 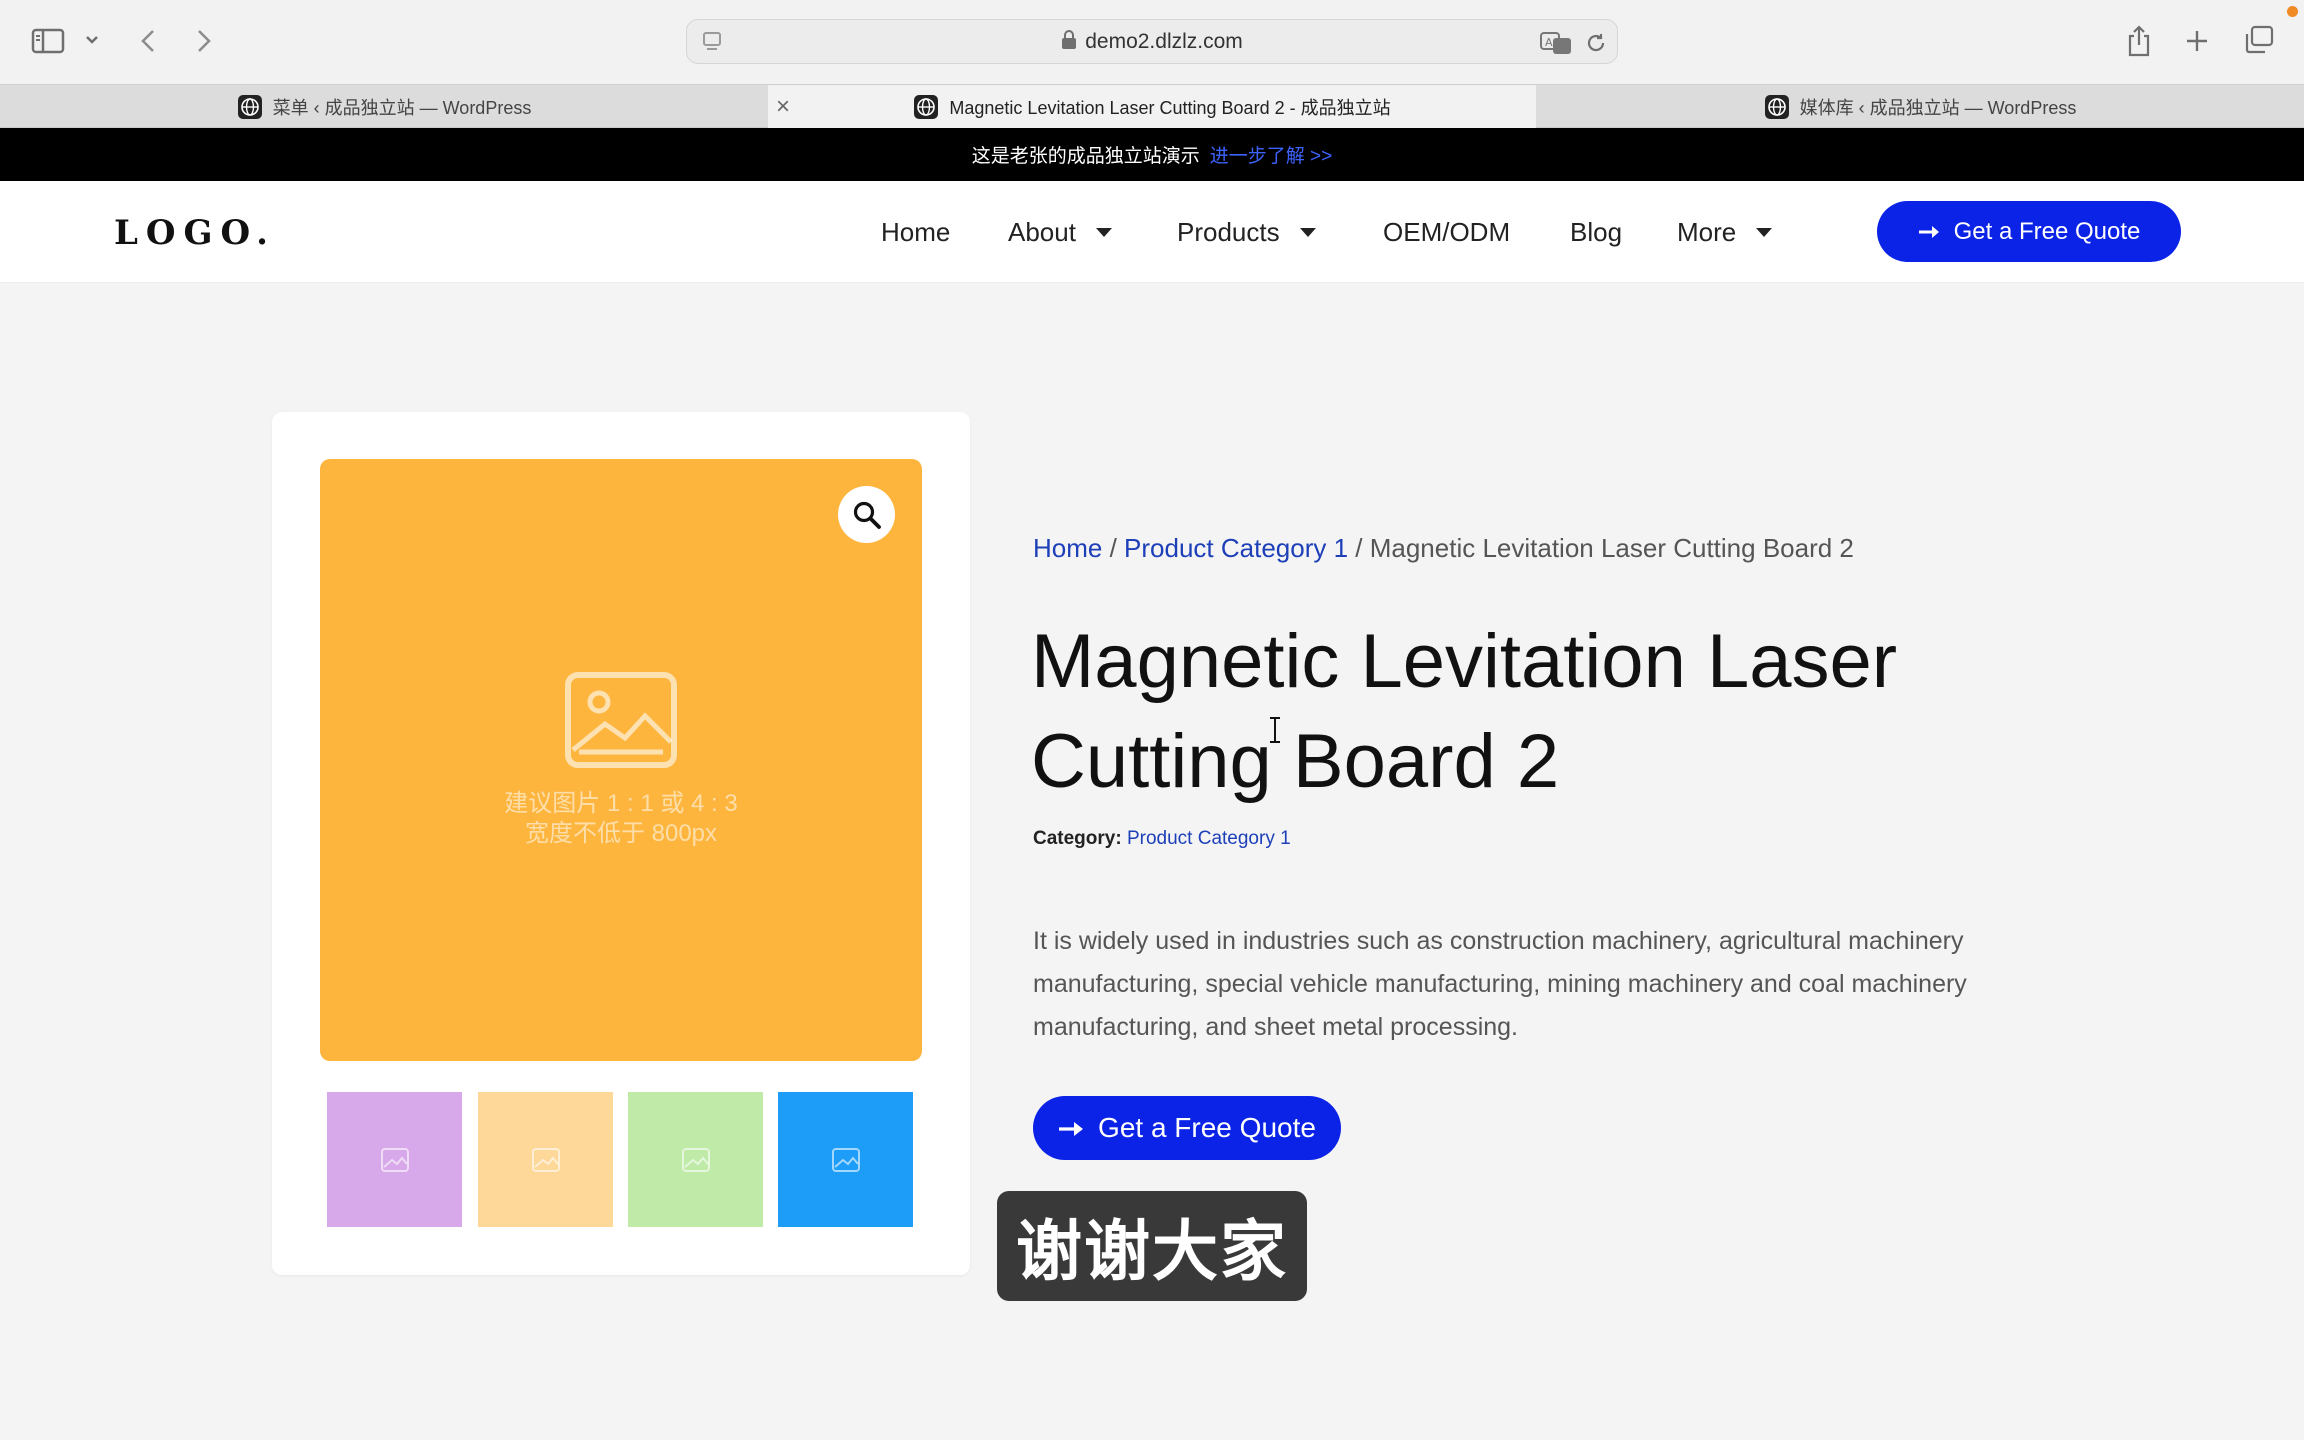 I want to click on caption-line: 宽度不低于 800px, so click(x=621, y=833).